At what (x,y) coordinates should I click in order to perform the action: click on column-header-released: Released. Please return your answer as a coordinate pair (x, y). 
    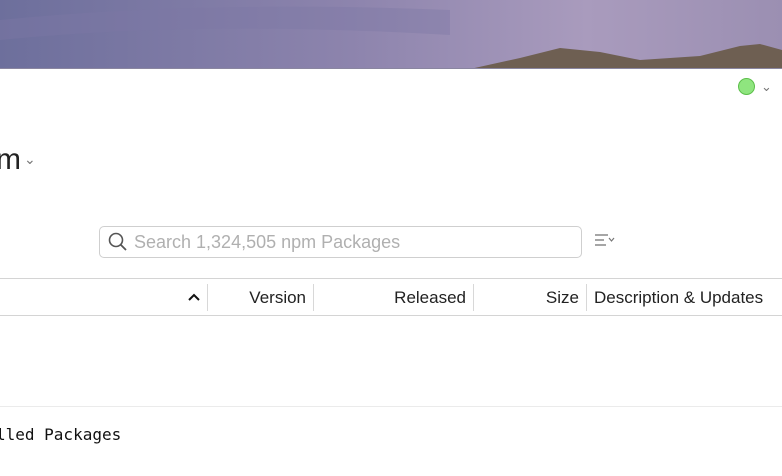
    Looking at the image, I should click on (390, 297).